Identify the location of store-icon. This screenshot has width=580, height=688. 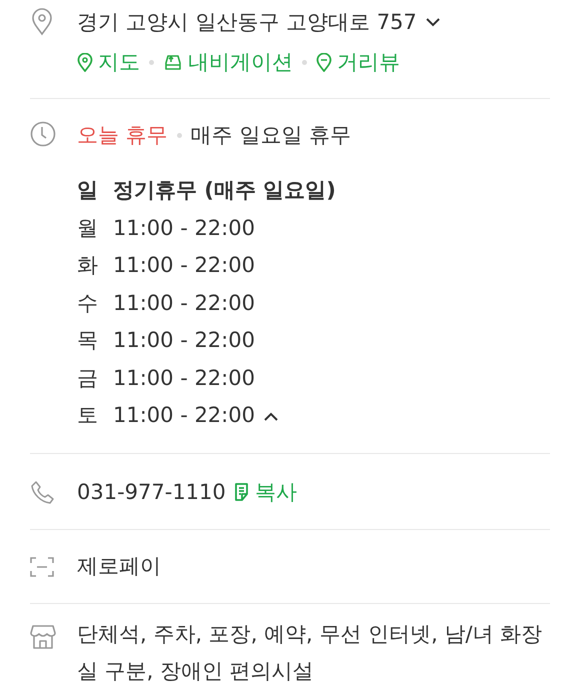
(43, 637).